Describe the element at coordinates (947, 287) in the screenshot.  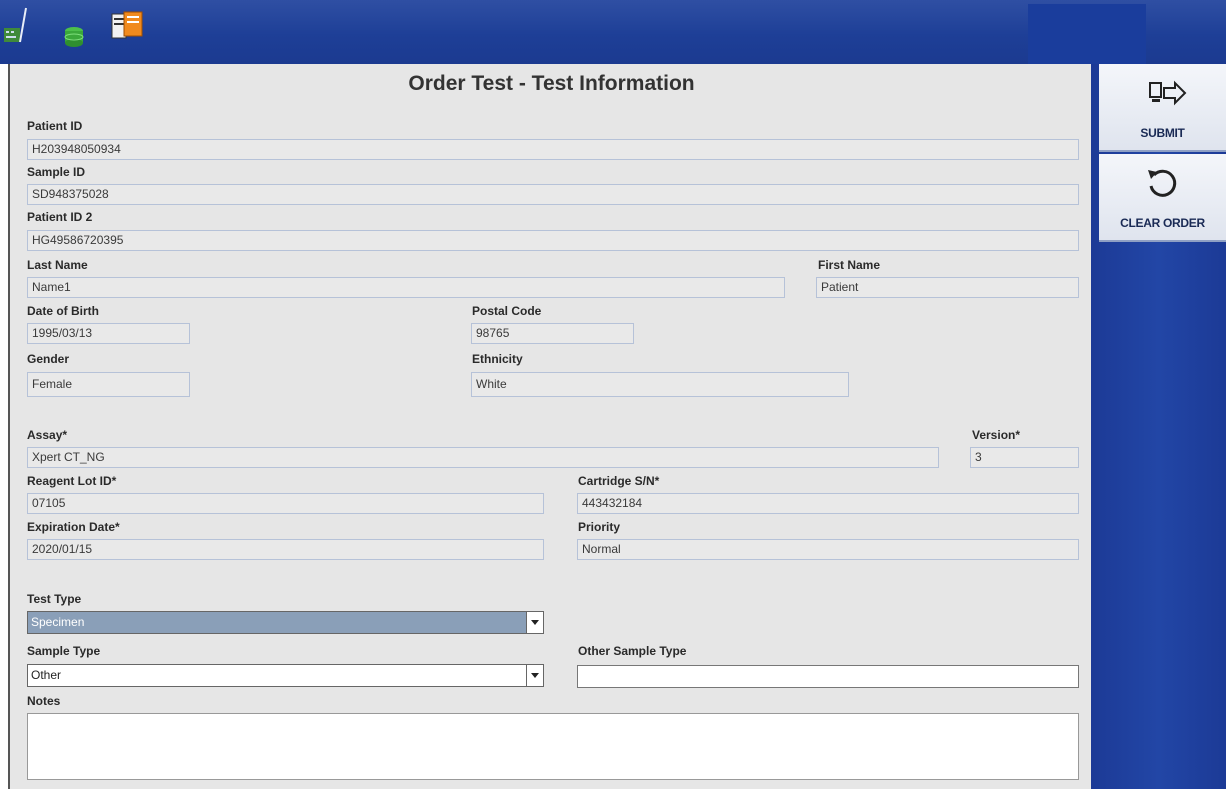
I see `first-name-field: Patient` at that location.